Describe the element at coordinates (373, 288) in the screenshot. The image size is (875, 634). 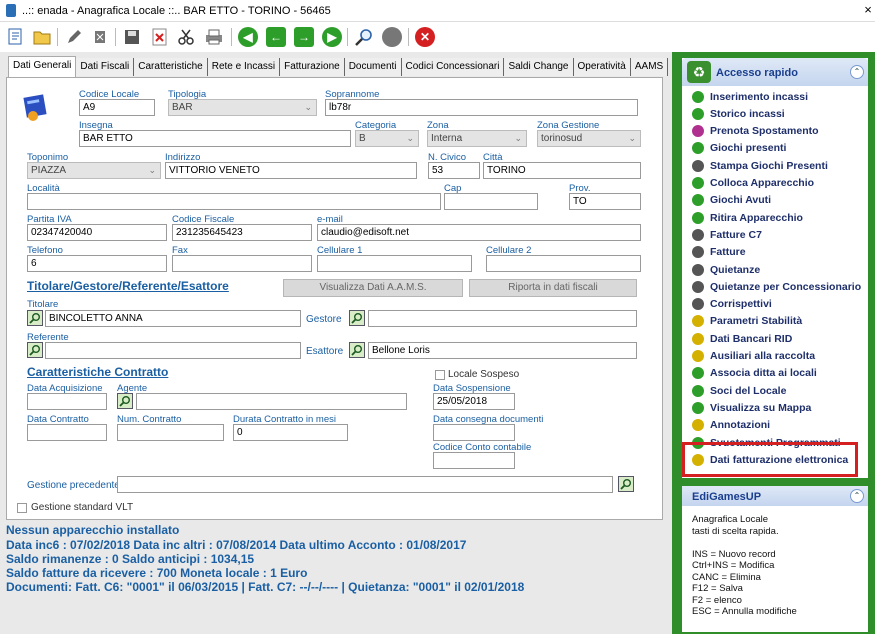
I see `visualizza-aams-button: Visualizza Dati A.A.M.S.` at that location.